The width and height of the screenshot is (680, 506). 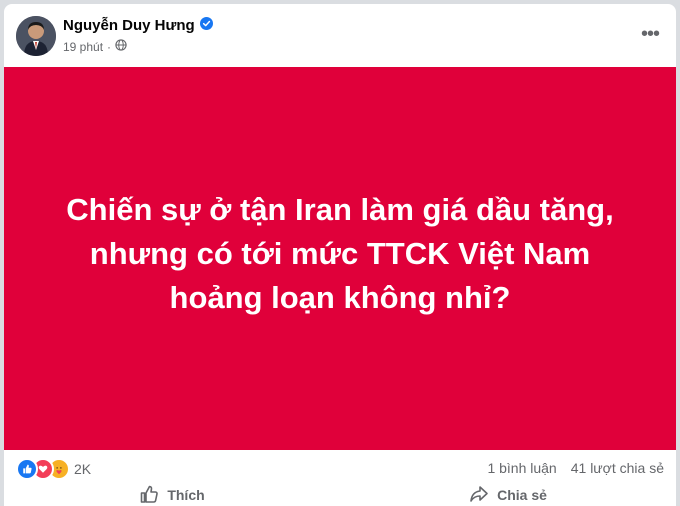 What do you see at coordinates (186, 495) in the screenshot?
I see `like-label: Thích` at bounding box center [186, 495].